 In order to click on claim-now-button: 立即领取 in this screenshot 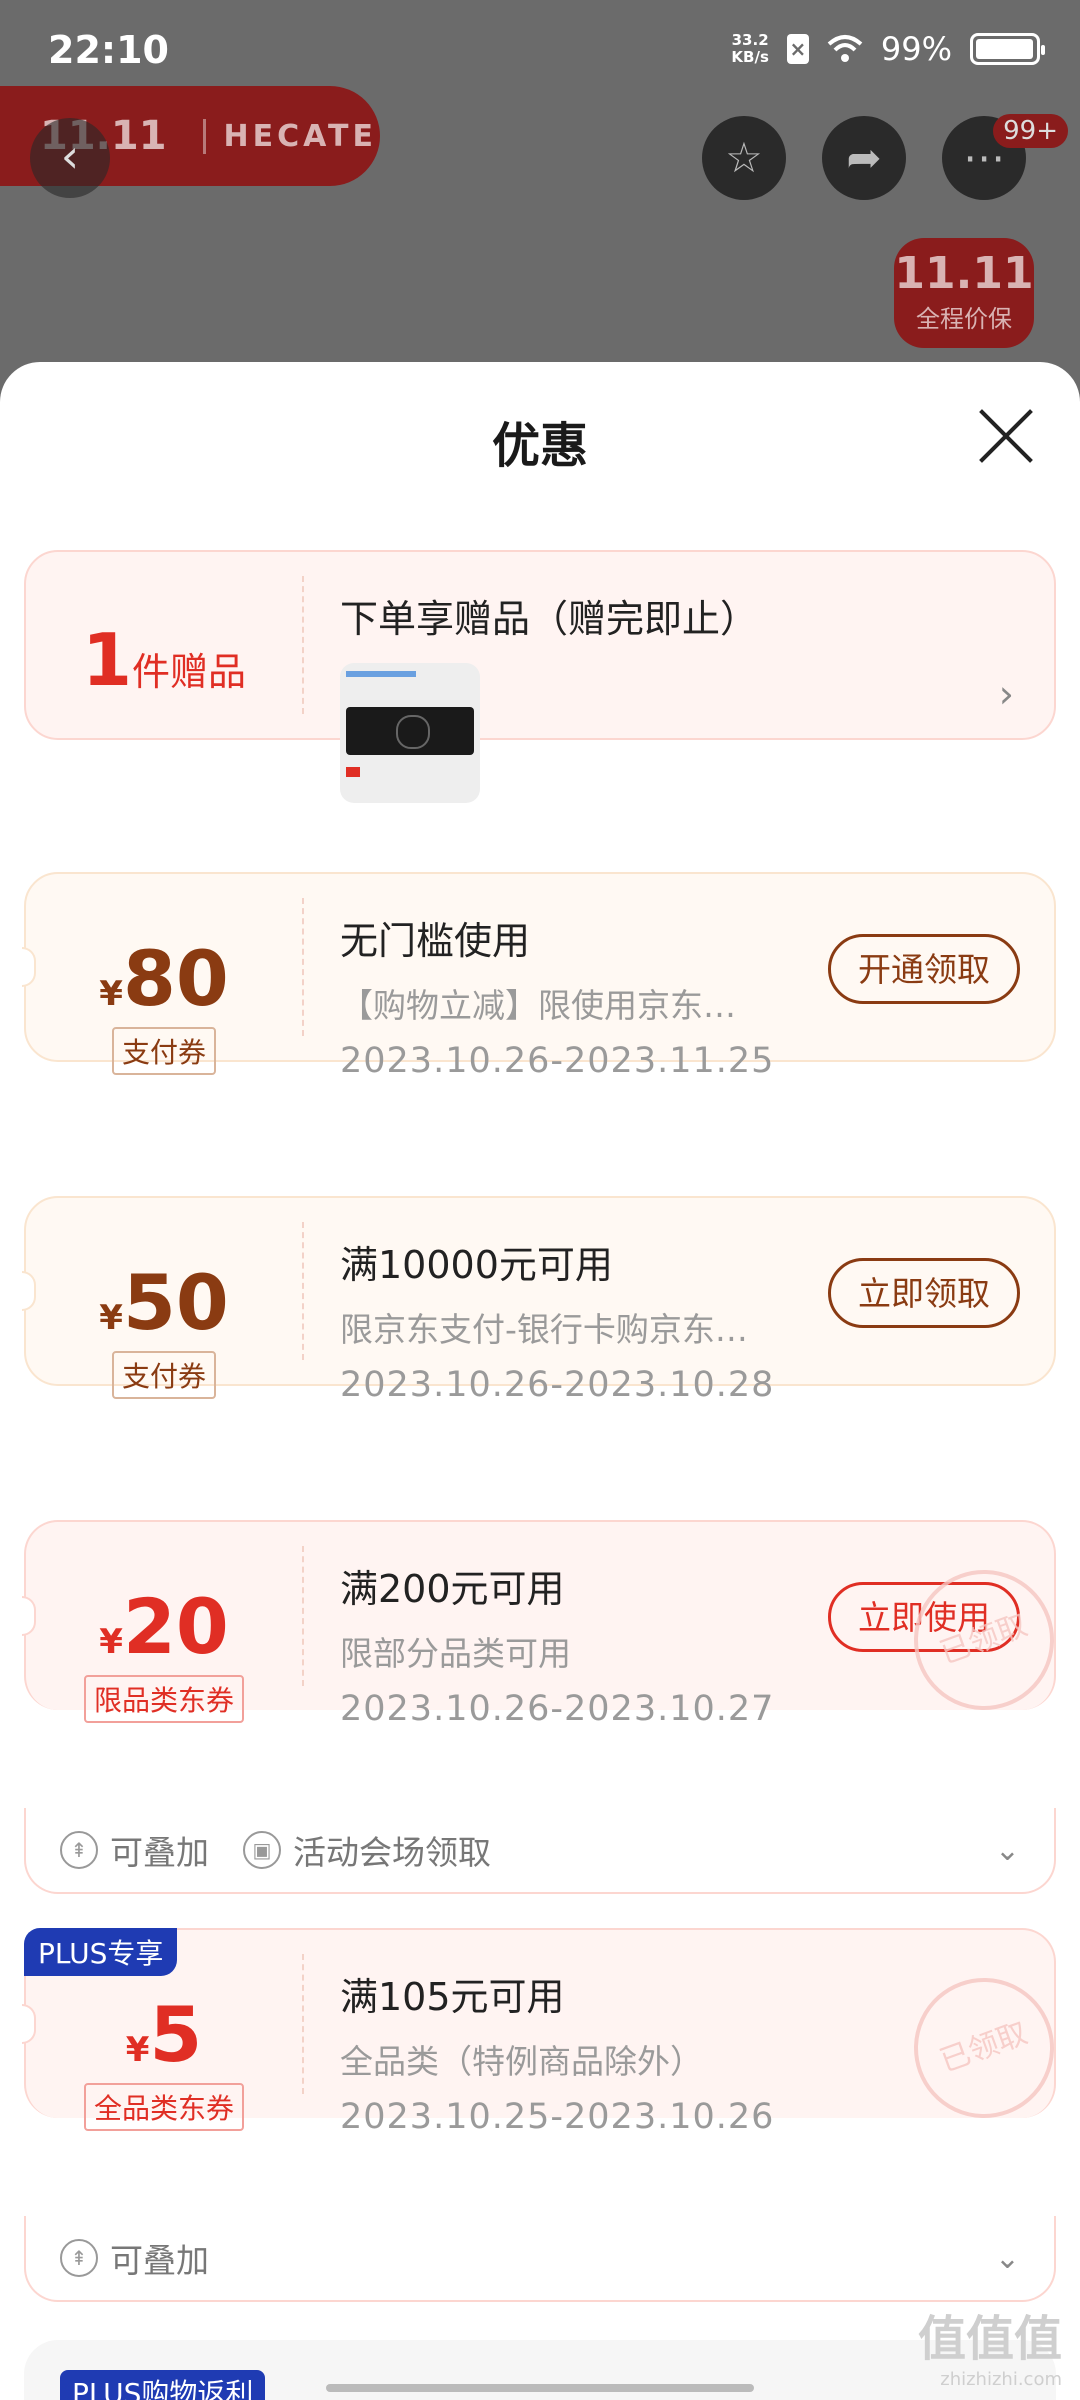, I will do `click(924, 1293)`.